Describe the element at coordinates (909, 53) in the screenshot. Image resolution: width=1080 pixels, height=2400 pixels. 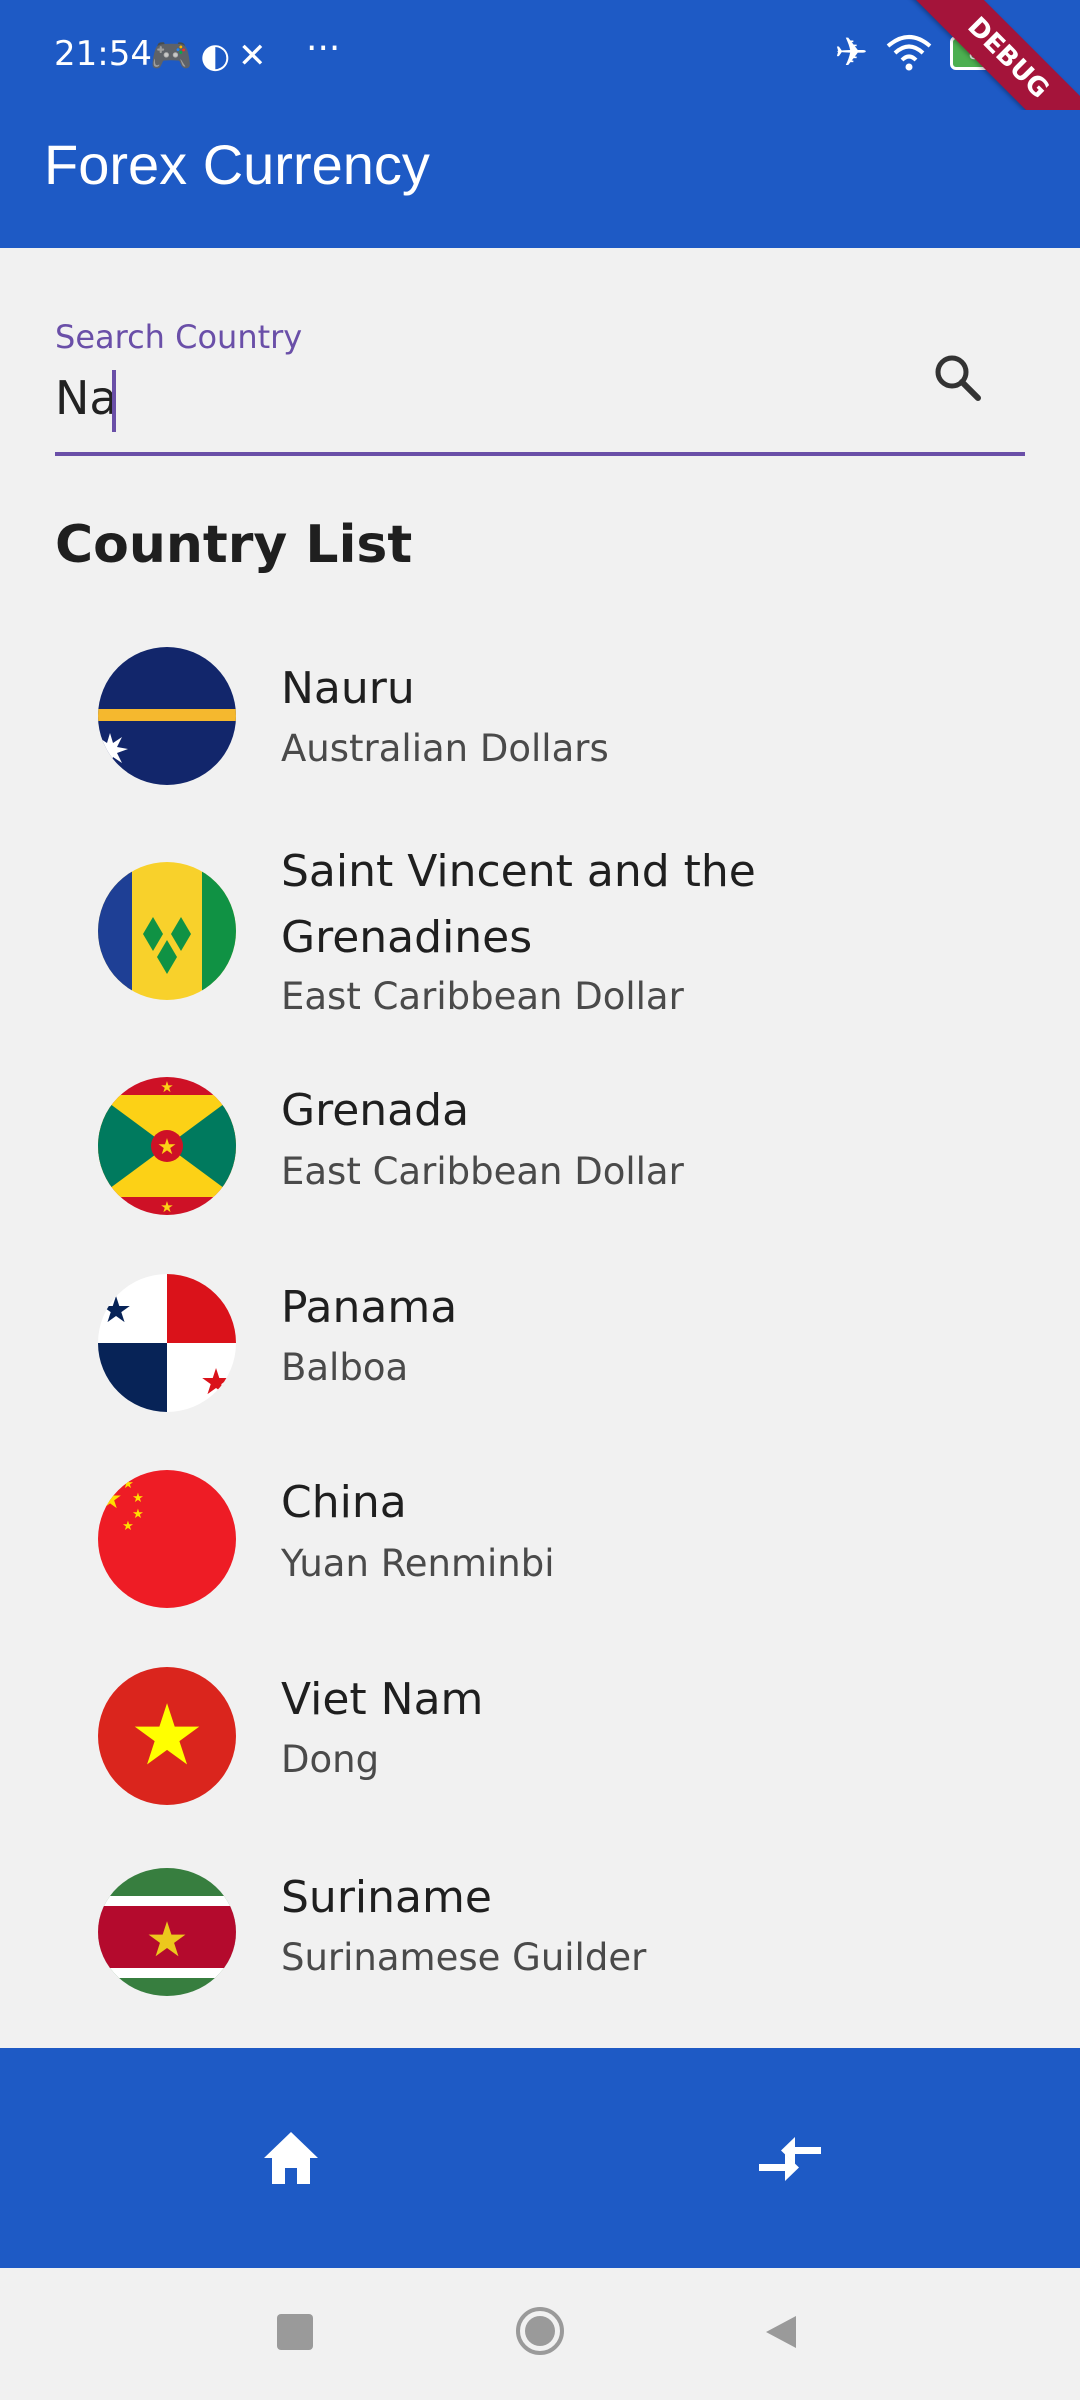
I see `wifi-icon` at that location.